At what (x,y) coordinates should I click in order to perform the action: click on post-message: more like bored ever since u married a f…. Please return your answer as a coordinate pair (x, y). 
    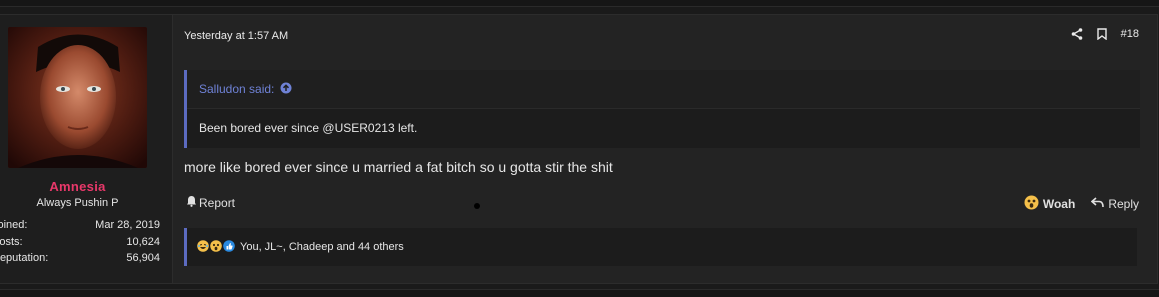
    Looking at the image, I should click on (398, 167).